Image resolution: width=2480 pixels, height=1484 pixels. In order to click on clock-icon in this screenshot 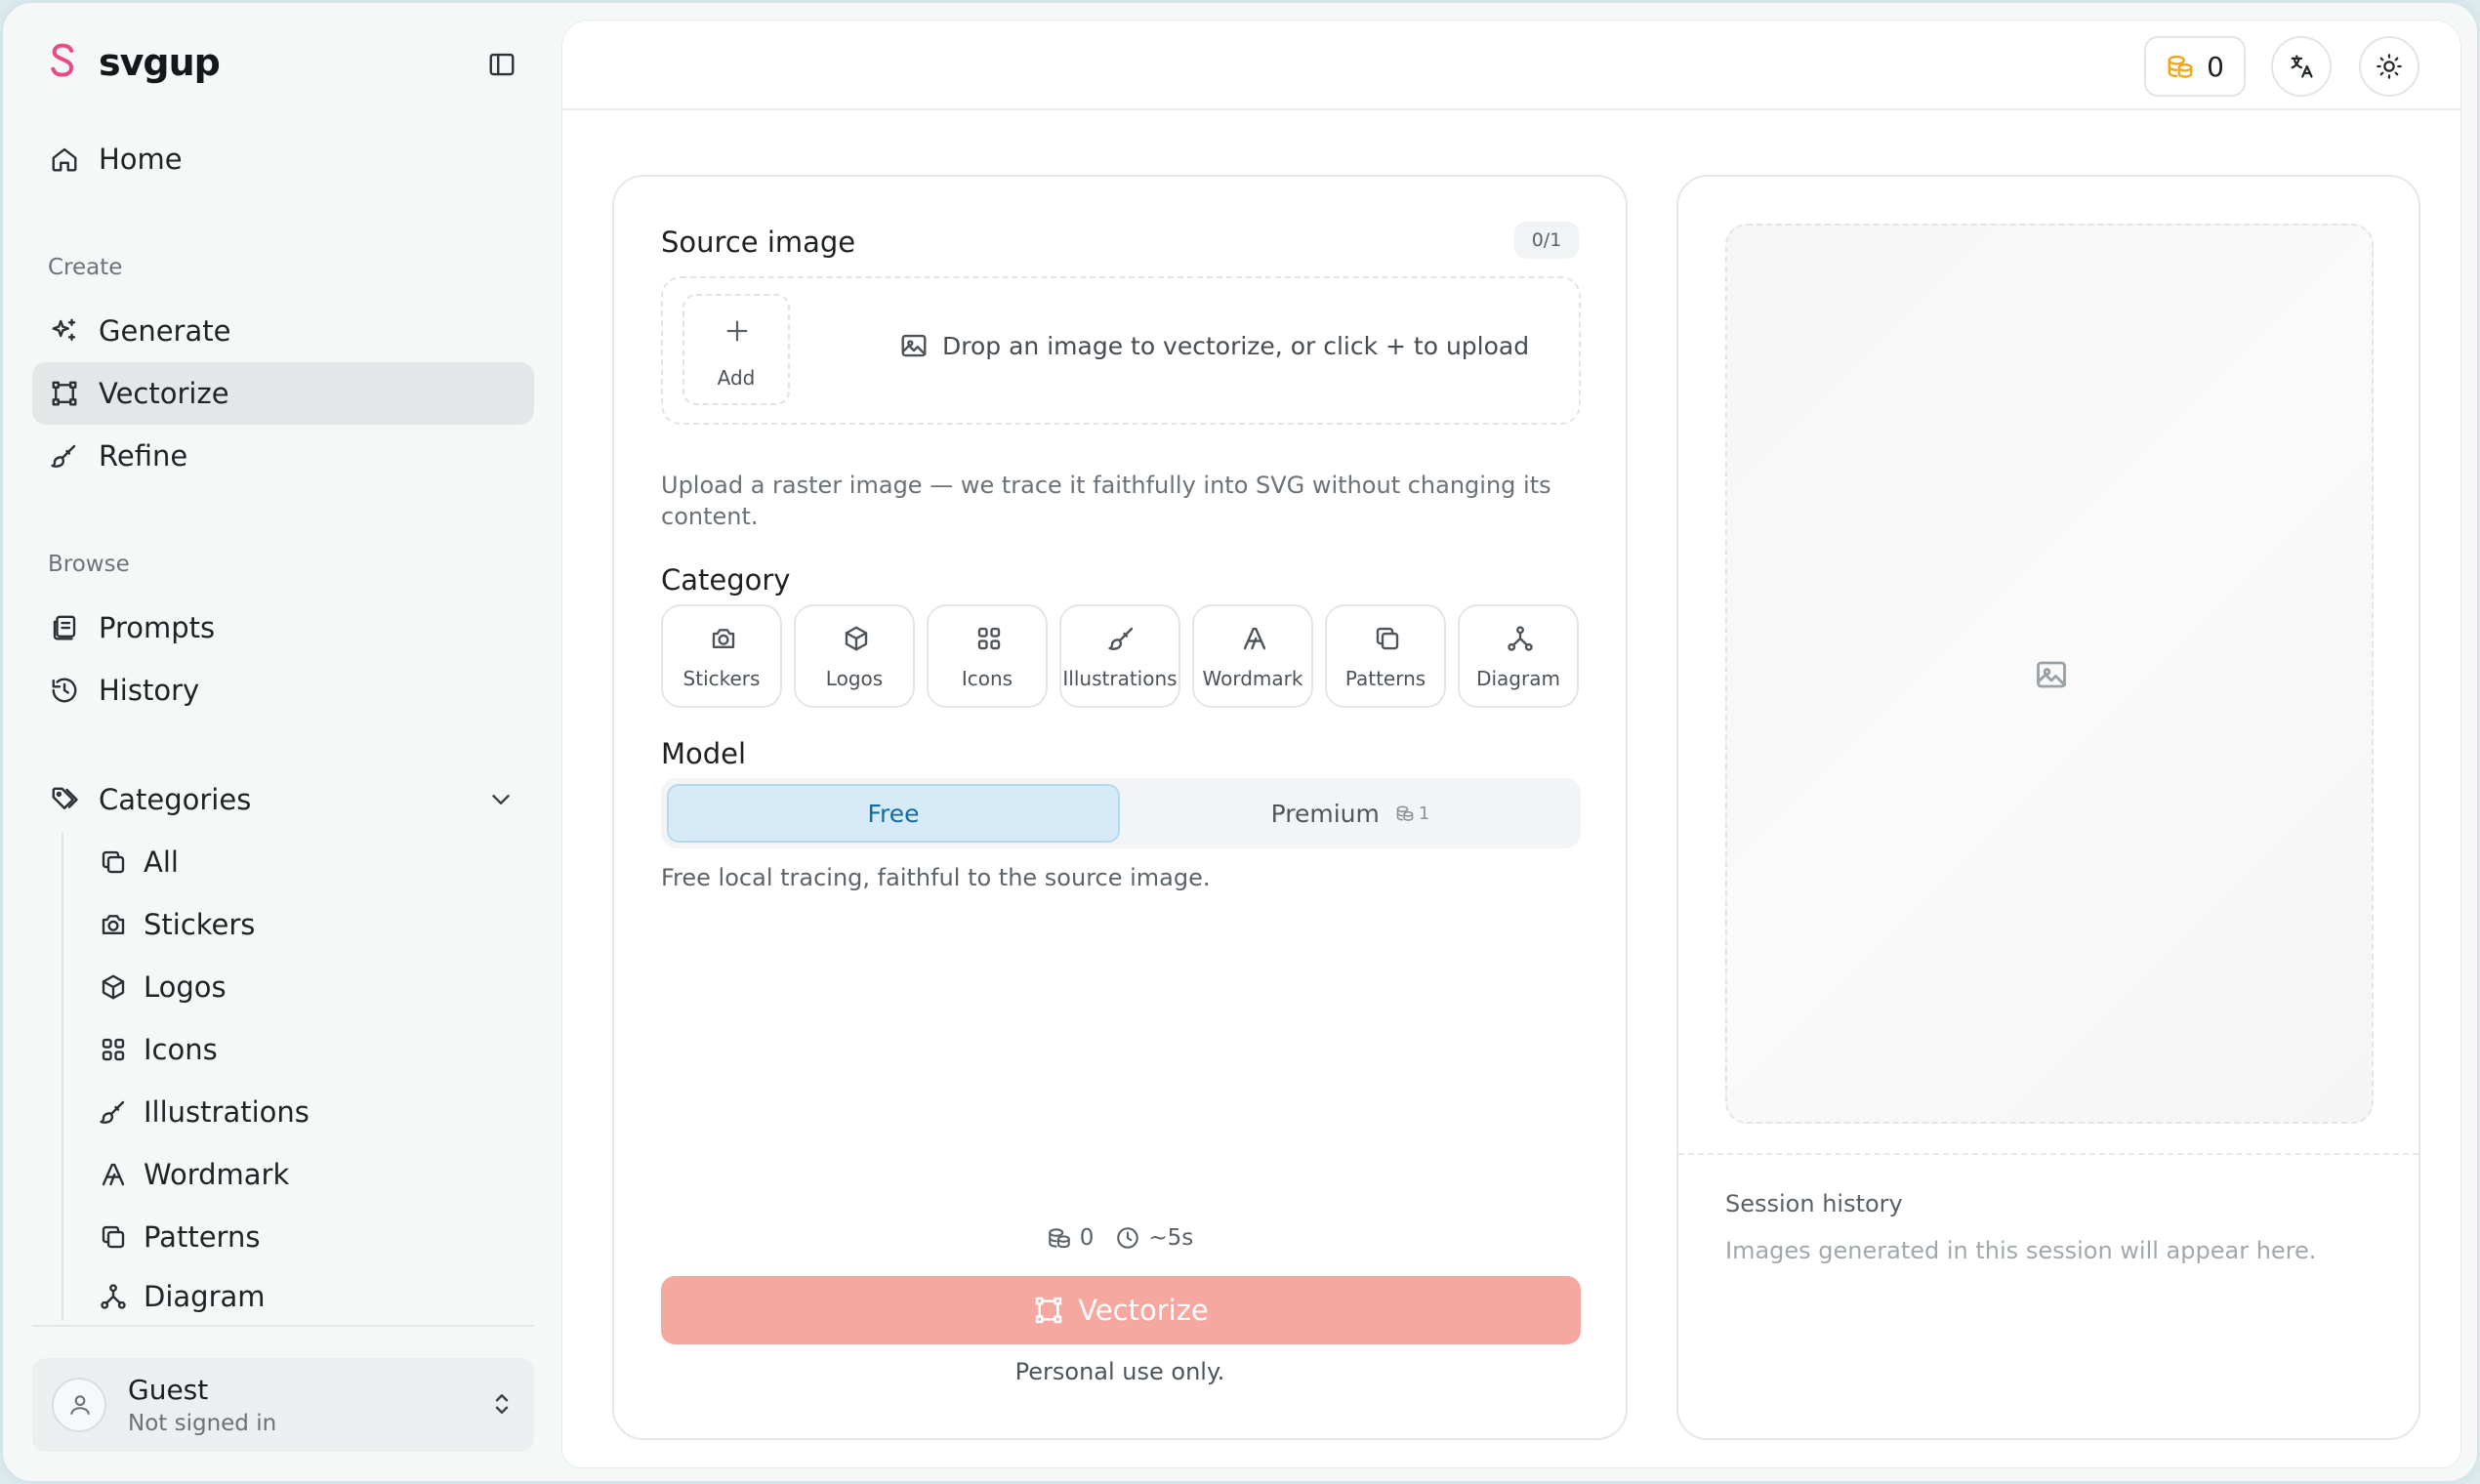, I will do `click(1128, 1238)`.